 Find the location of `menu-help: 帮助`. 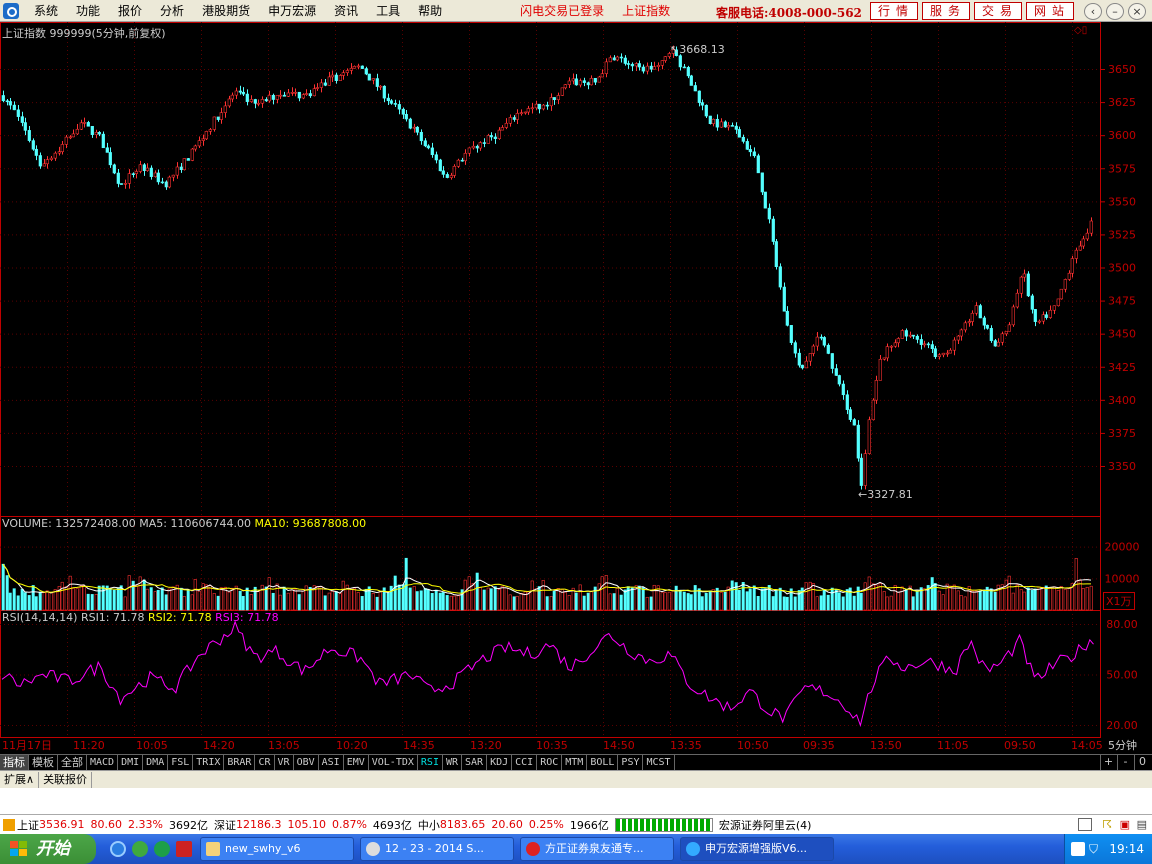

menu-help: 帮助 is located at coordinates (430, 10).